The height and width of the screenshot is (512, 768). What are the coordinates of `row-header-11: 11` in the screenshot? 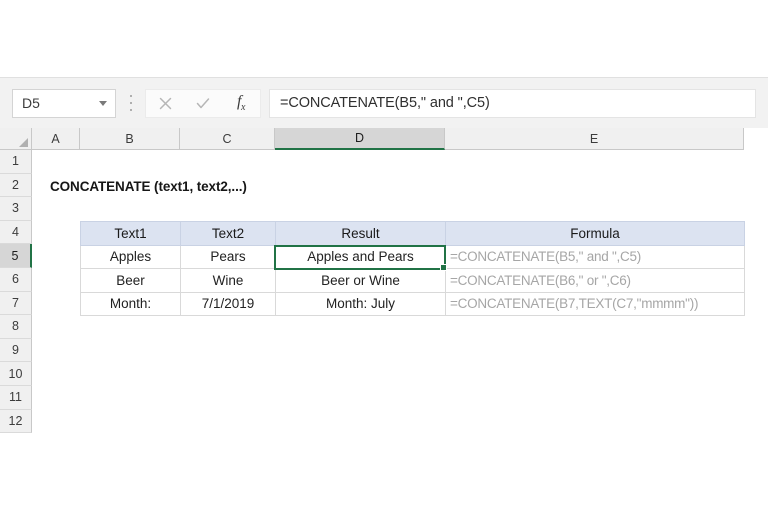 It's located at (16, 397).